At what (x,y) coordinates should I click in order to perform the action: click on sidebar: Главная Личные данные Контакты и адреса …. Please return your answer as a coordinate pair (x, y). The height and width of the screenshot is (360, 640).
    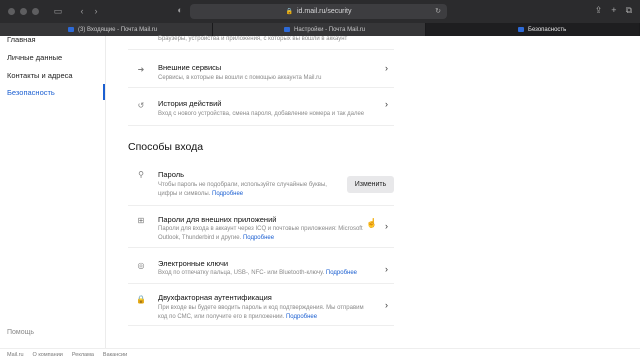
    Looking at the image, I should click on (53, 191).